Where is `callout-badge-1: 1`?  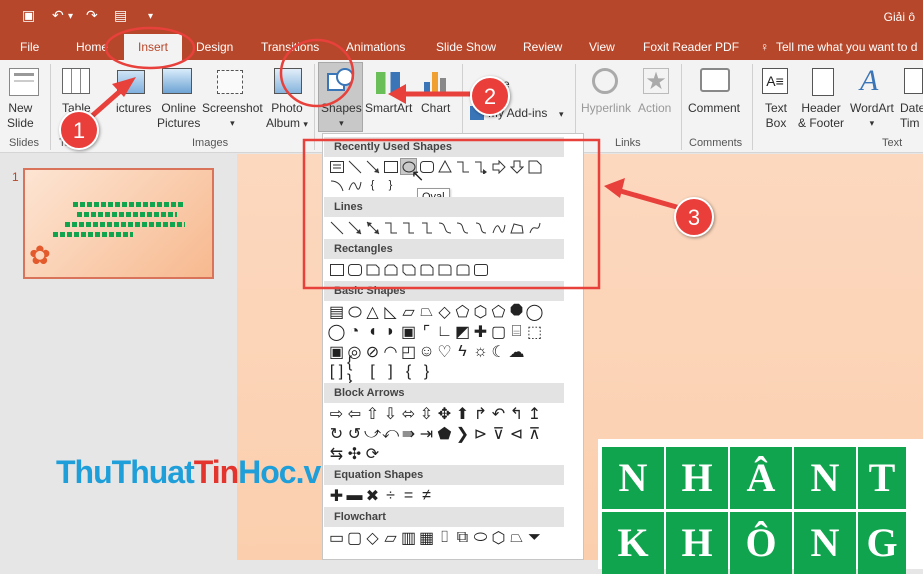
callout-badge-1: 1 is located at coordinates (79, 130).